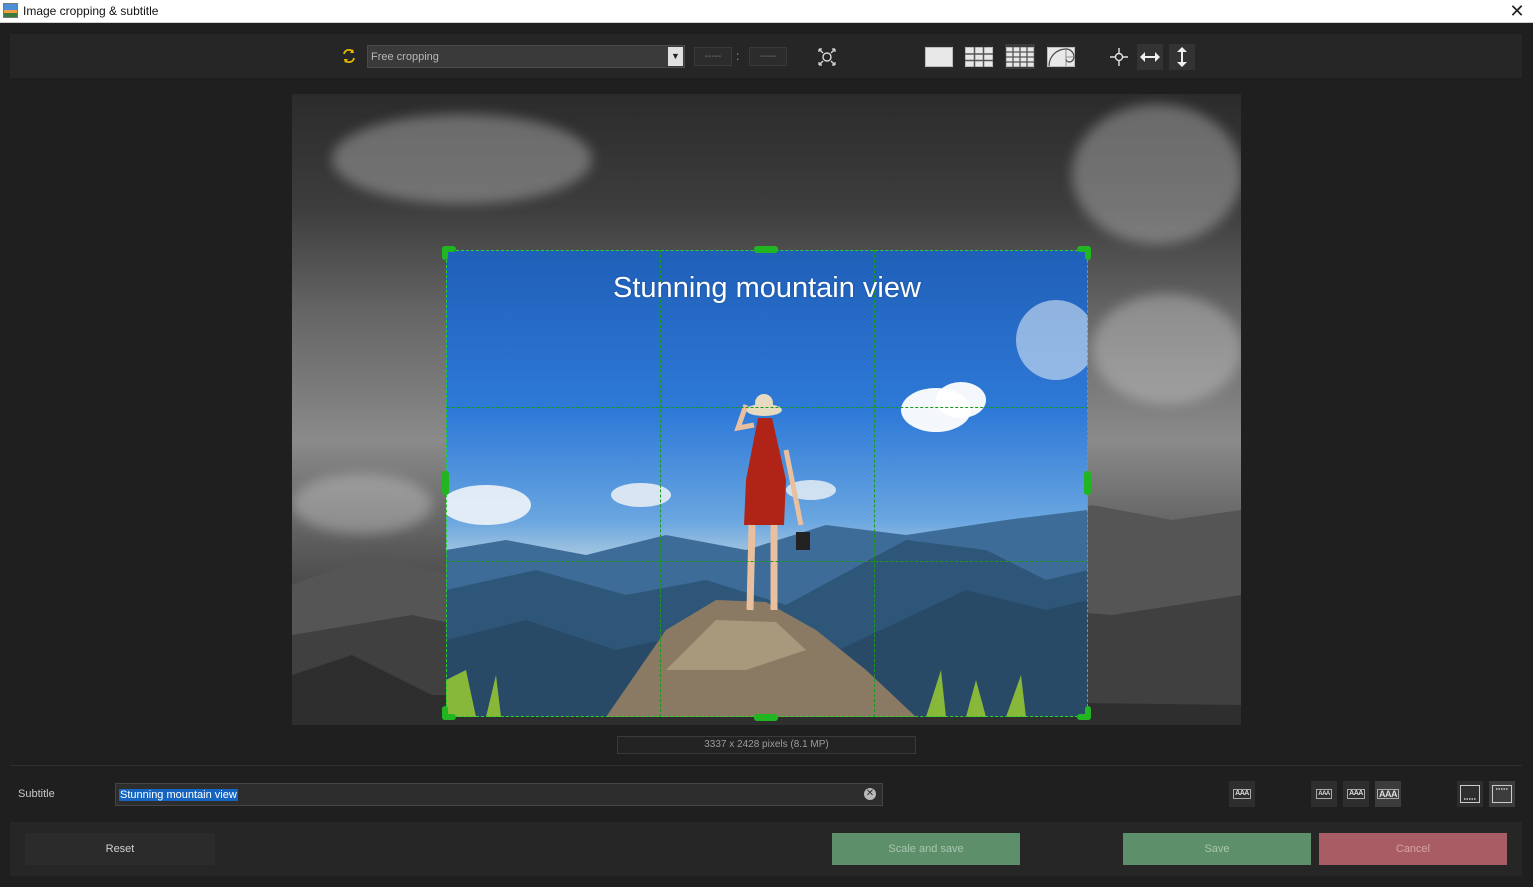  What do you see at coordinates (870, 794) in the screenshot?
I see `clear-icon: ✕` at bounding box center [870, 794].